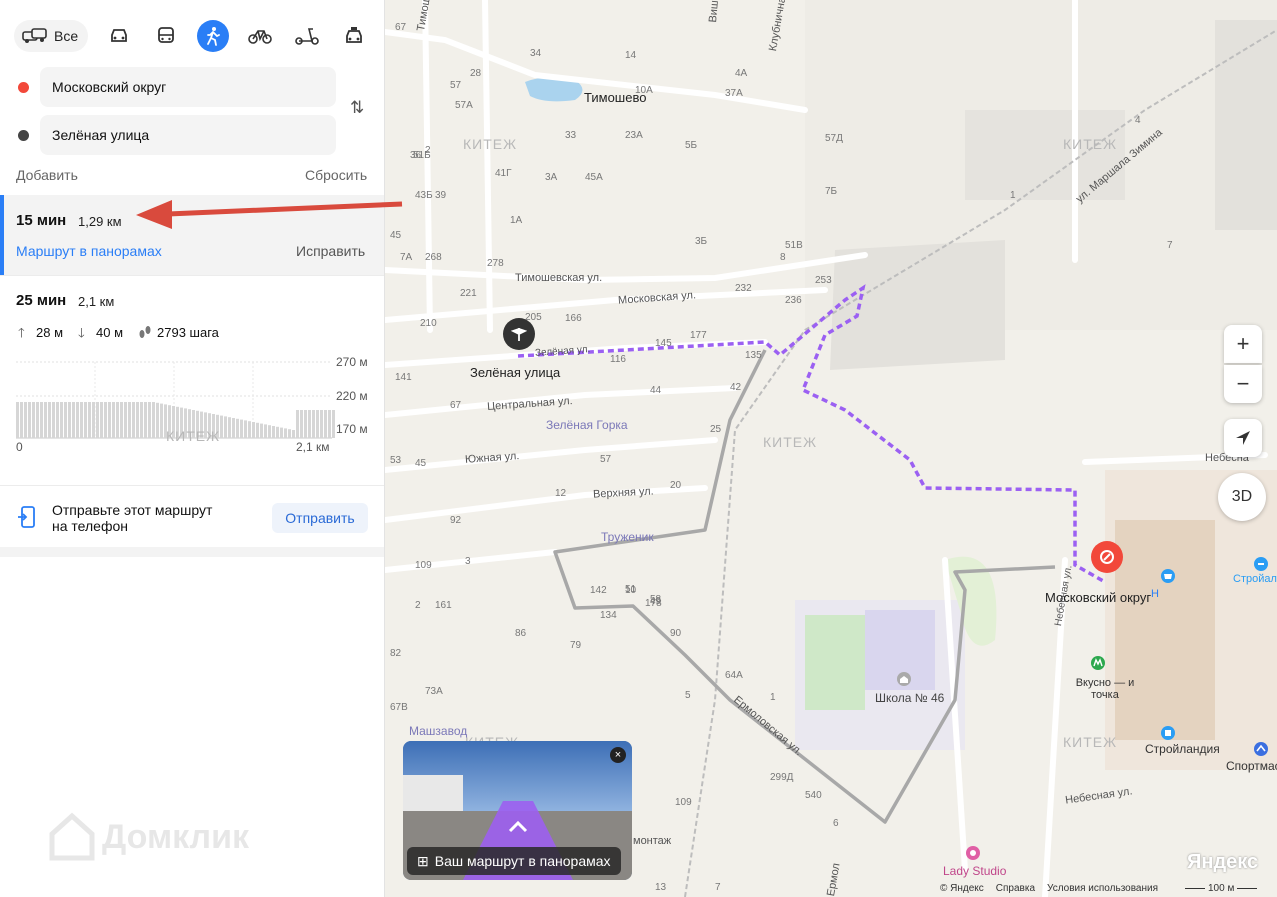 The image size is (1277, 897). I want to click on poi-montazh: монтаж, so click(652, 841).